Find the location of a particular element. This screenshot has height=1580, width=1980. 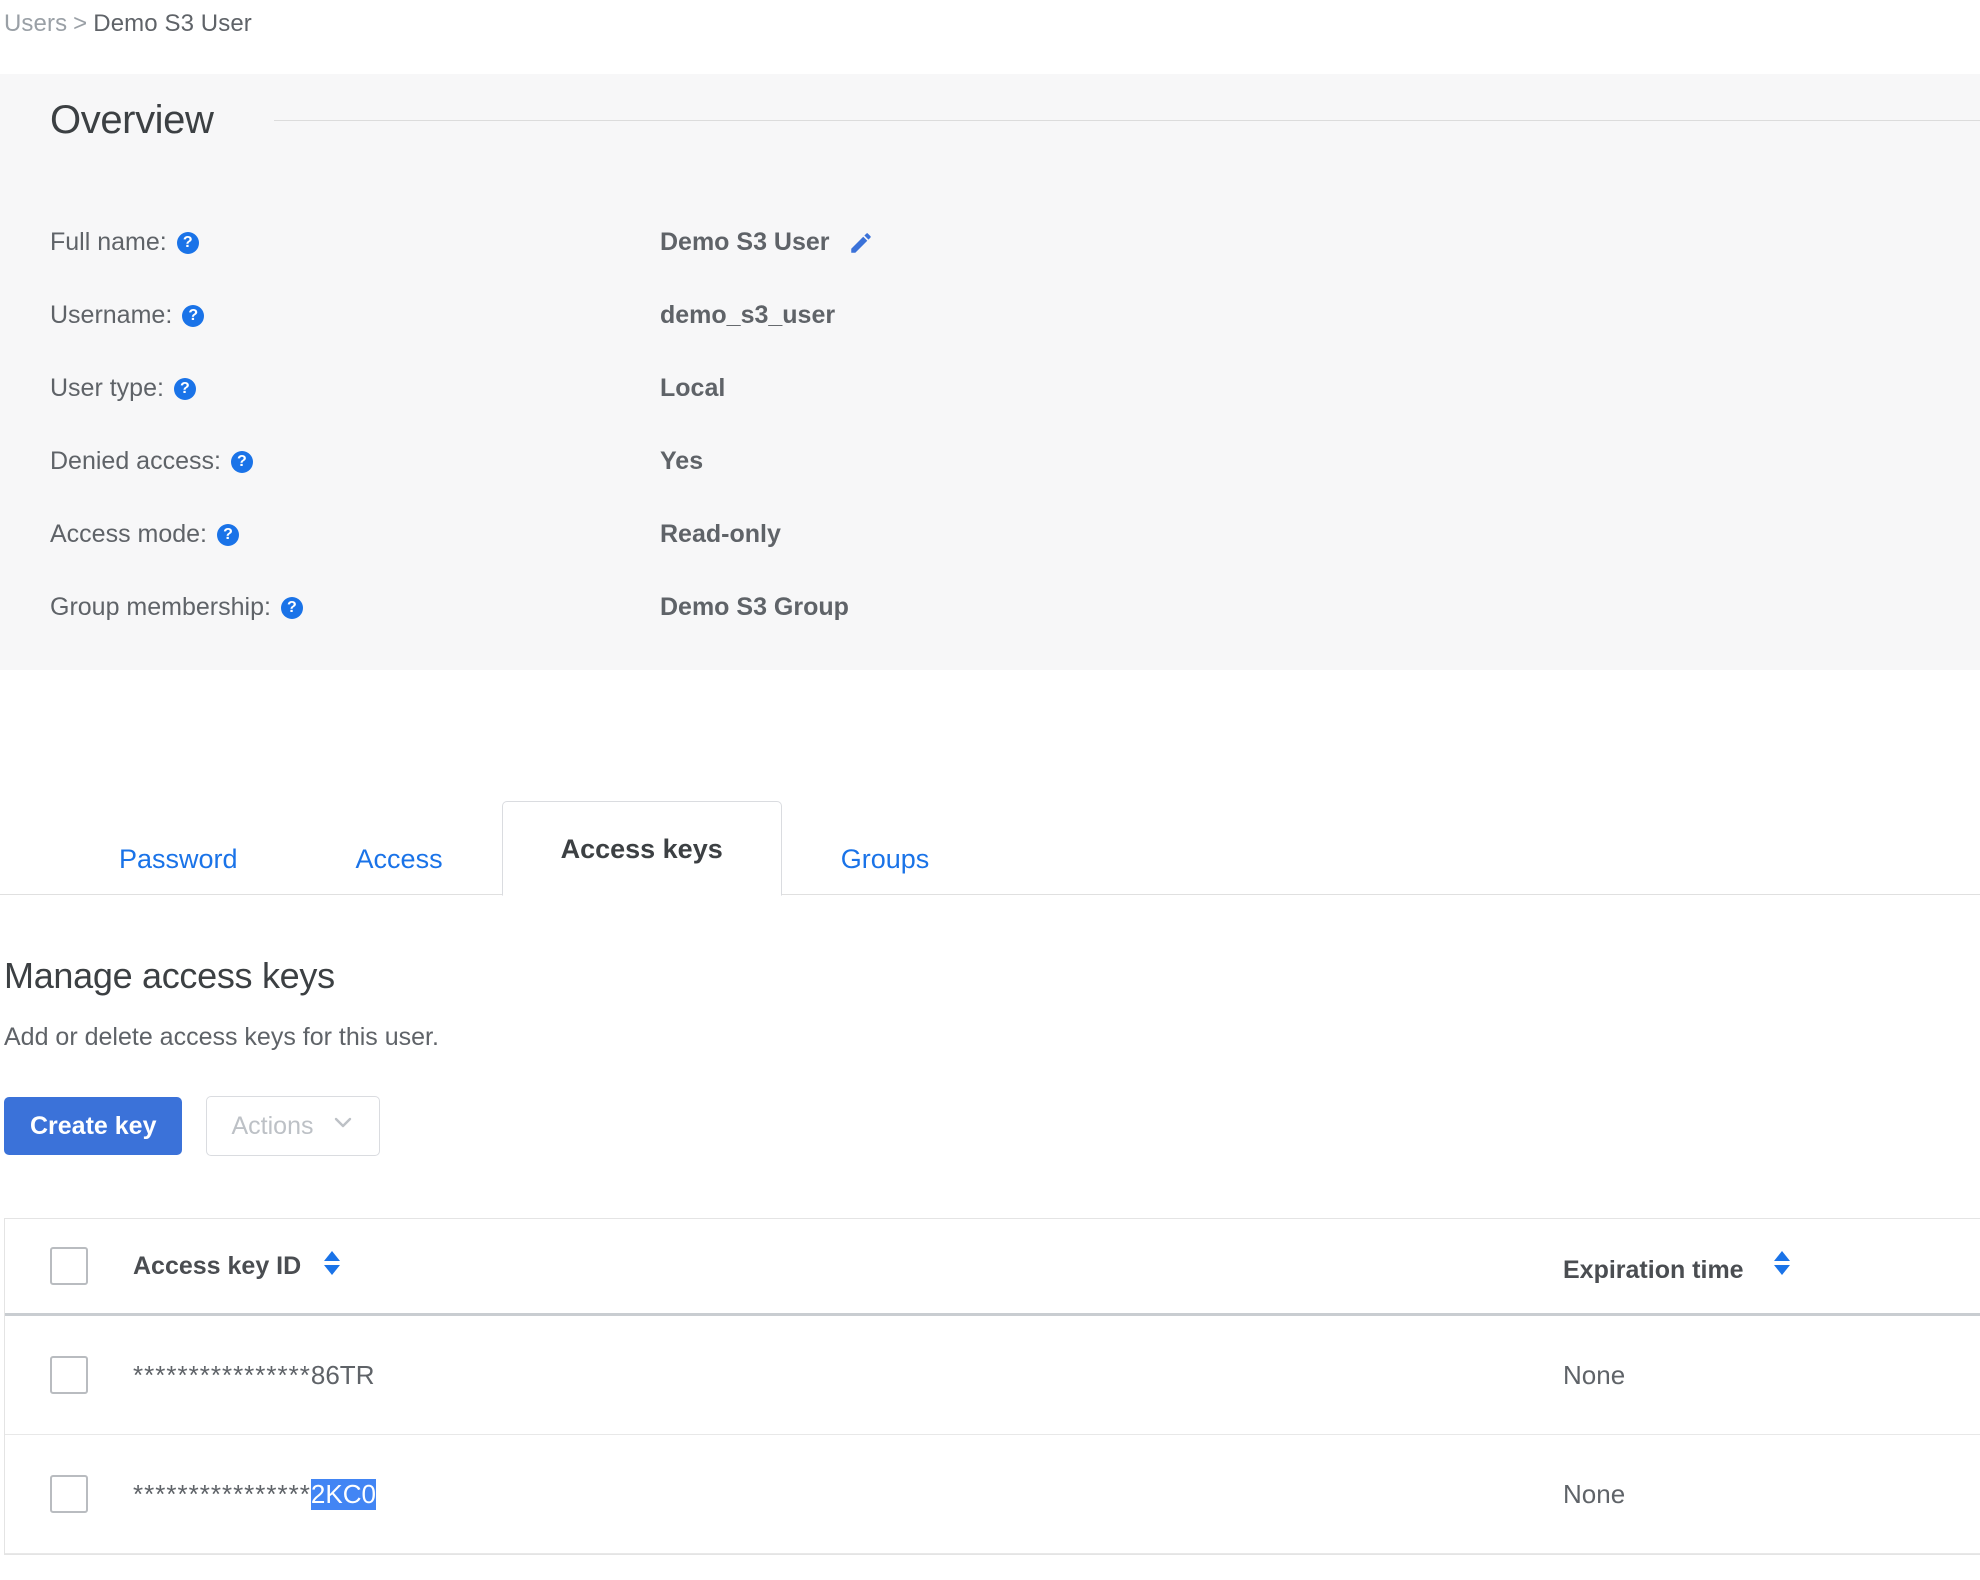

field-label-access-mode: Access mode: ? is located at coordinates (330, 534).